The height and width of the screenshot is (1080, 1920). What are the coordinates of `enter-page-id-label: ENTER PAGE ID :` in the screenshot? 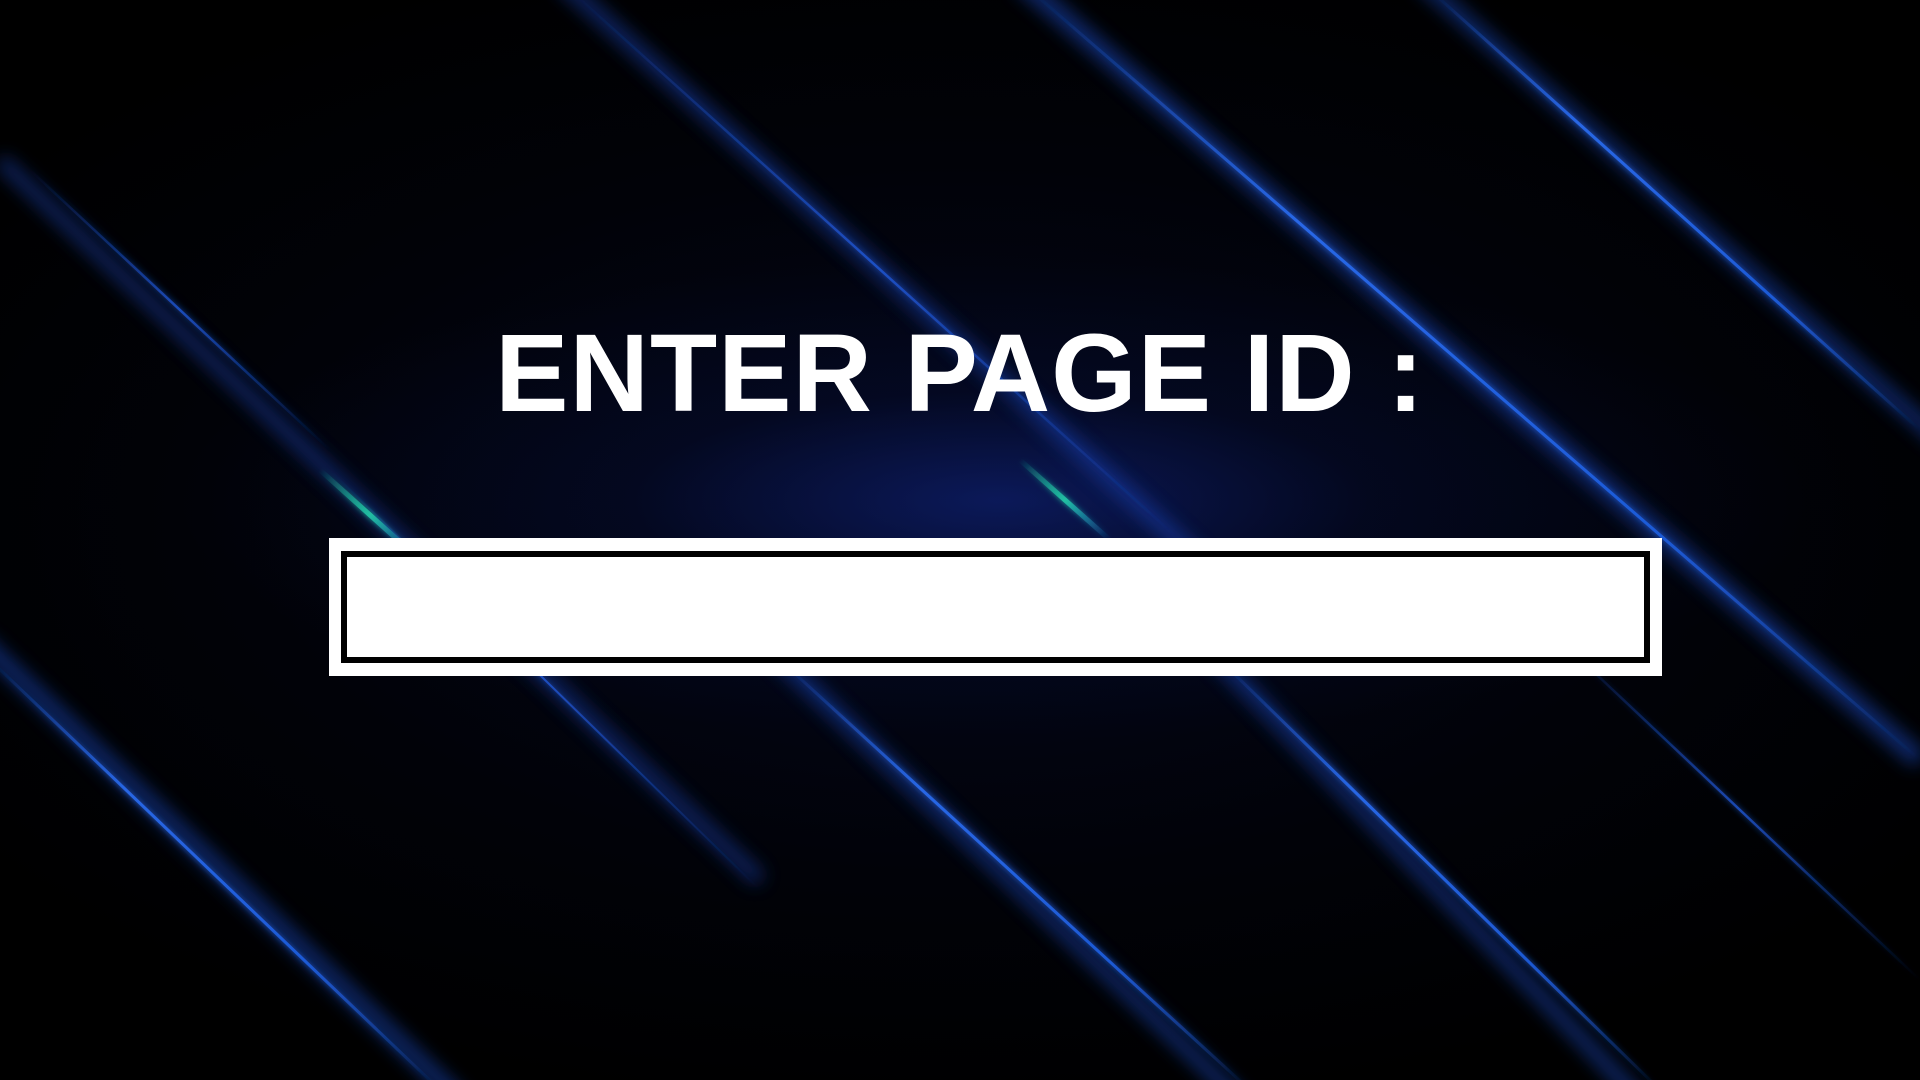 It's located at (960, 373).